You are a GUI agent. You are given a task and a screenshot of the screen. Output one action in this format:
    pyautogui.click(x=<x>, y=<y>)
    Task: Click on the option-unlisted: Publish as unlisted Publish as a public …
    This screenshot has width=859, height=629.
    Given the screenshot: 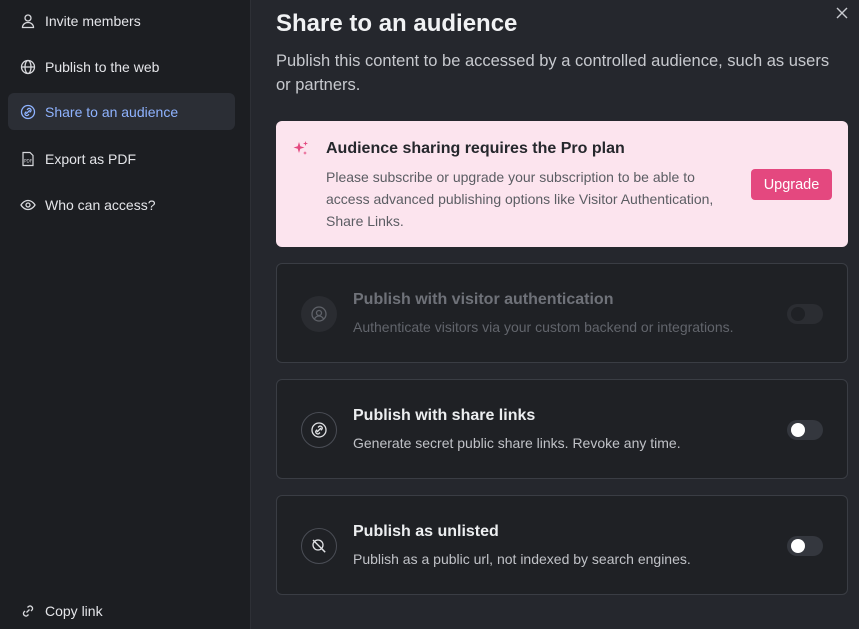 What is the action you would take?
    pyautogui.click(x=562, y=545)
    